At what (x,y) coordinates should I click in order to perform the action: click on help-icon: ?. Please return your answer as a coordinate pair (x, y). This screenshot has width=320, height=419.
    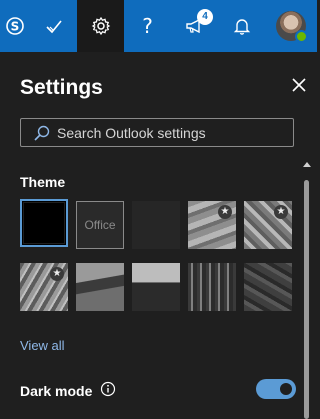
    Looking at the image, I should click on (147, 26).